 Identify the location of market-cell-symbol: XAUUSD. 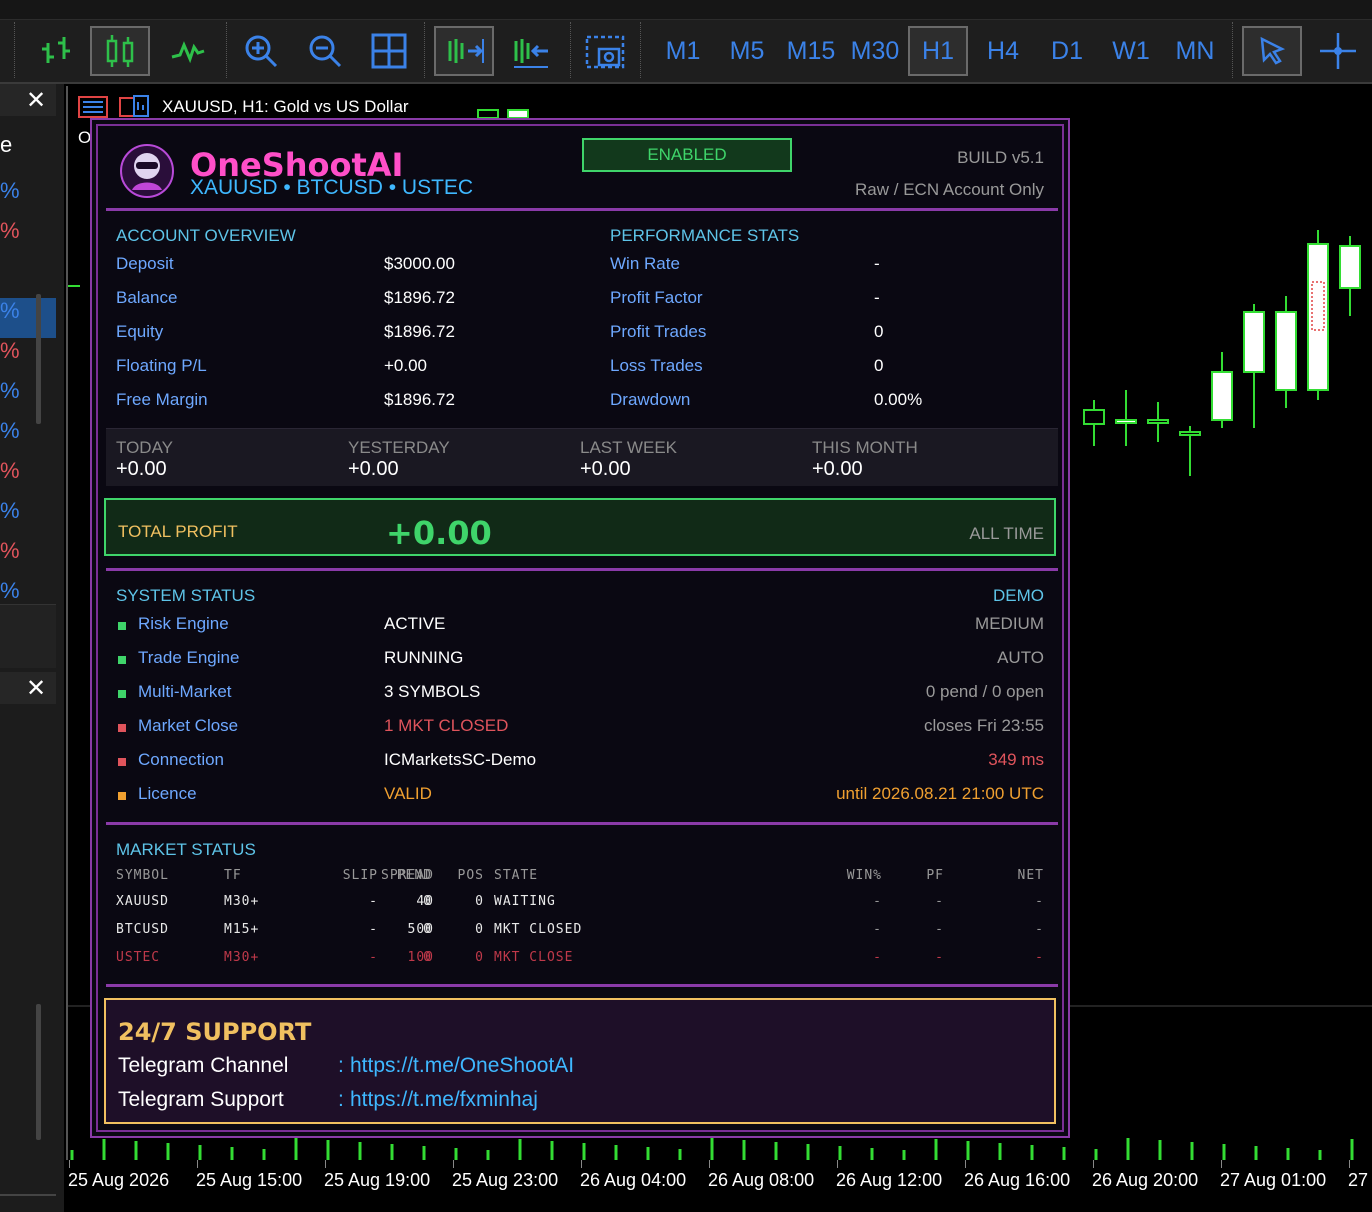
(142, 901).